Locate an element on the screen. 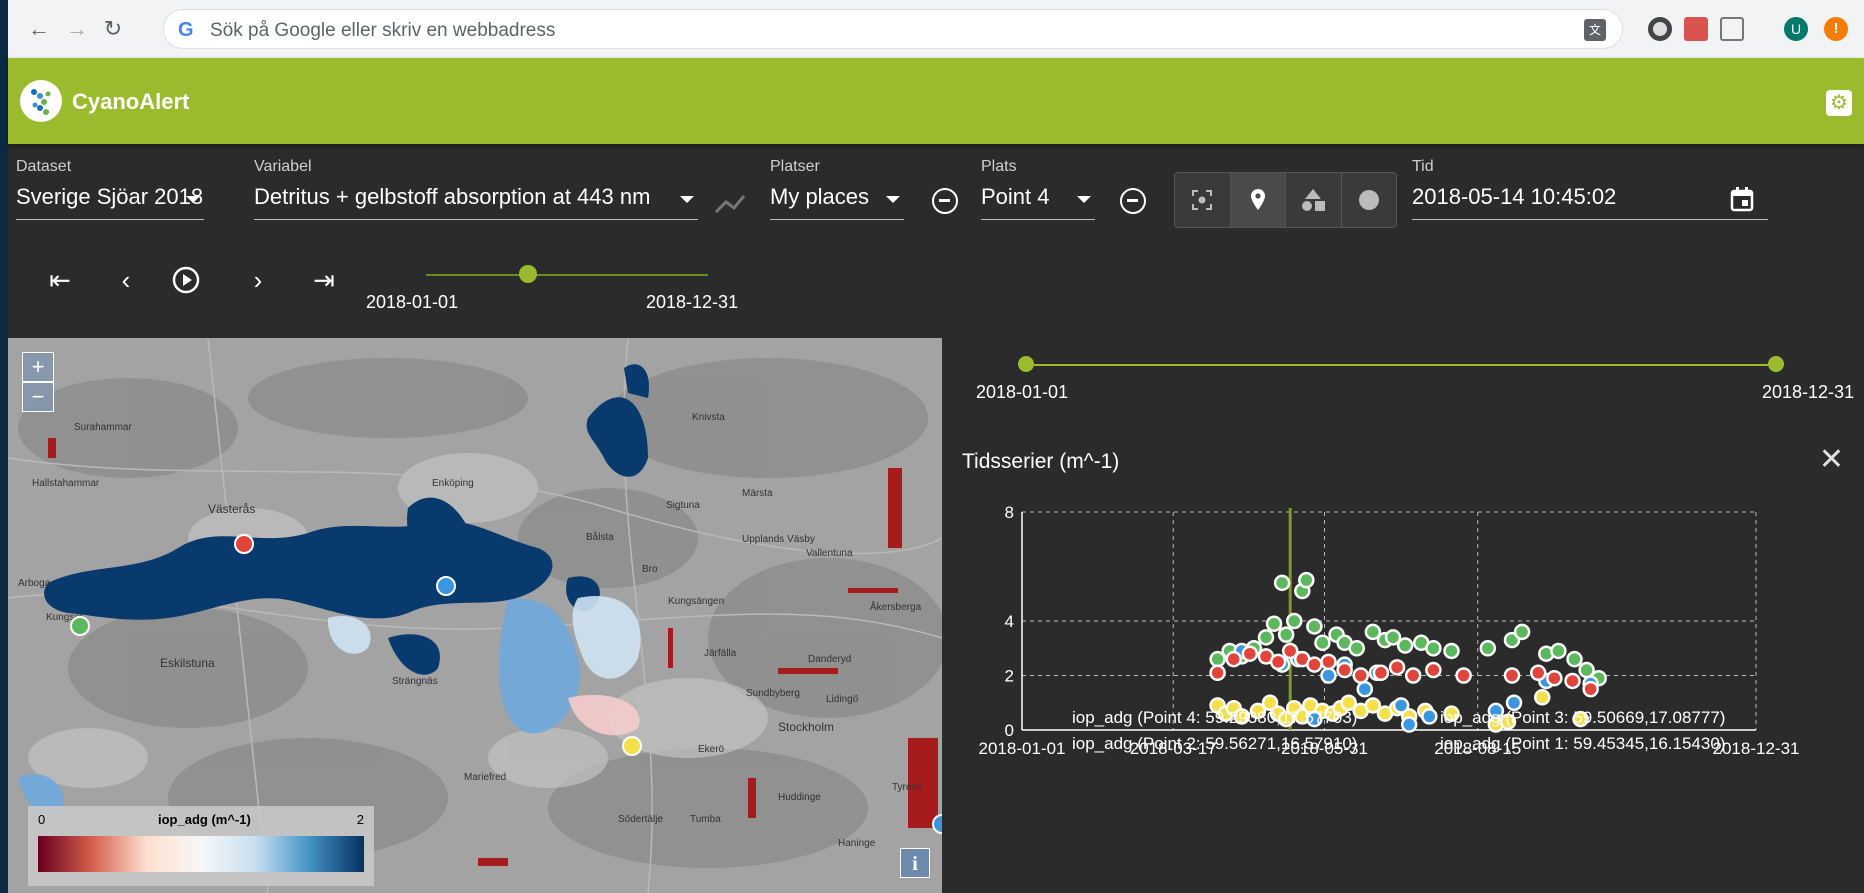  close-icon: ✕ is located at coordinates (1831, 459).